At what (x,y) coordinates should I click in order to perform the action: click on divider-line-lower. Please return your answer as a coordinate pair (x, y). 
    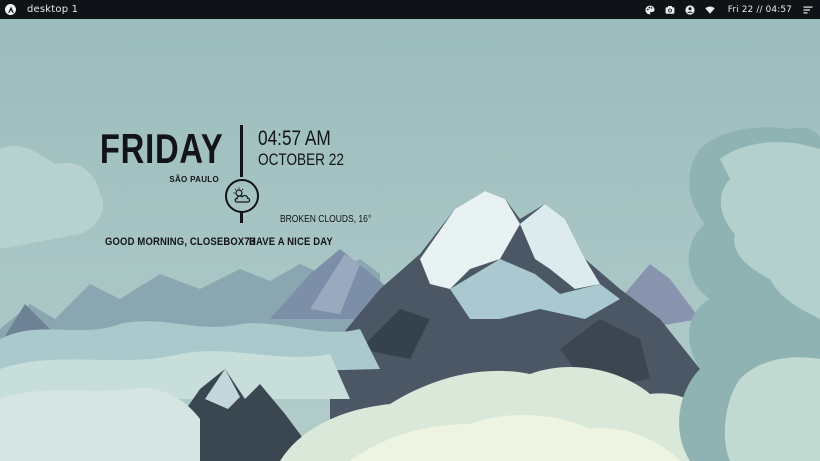
    Looking at the image, I should click on (241, 217).